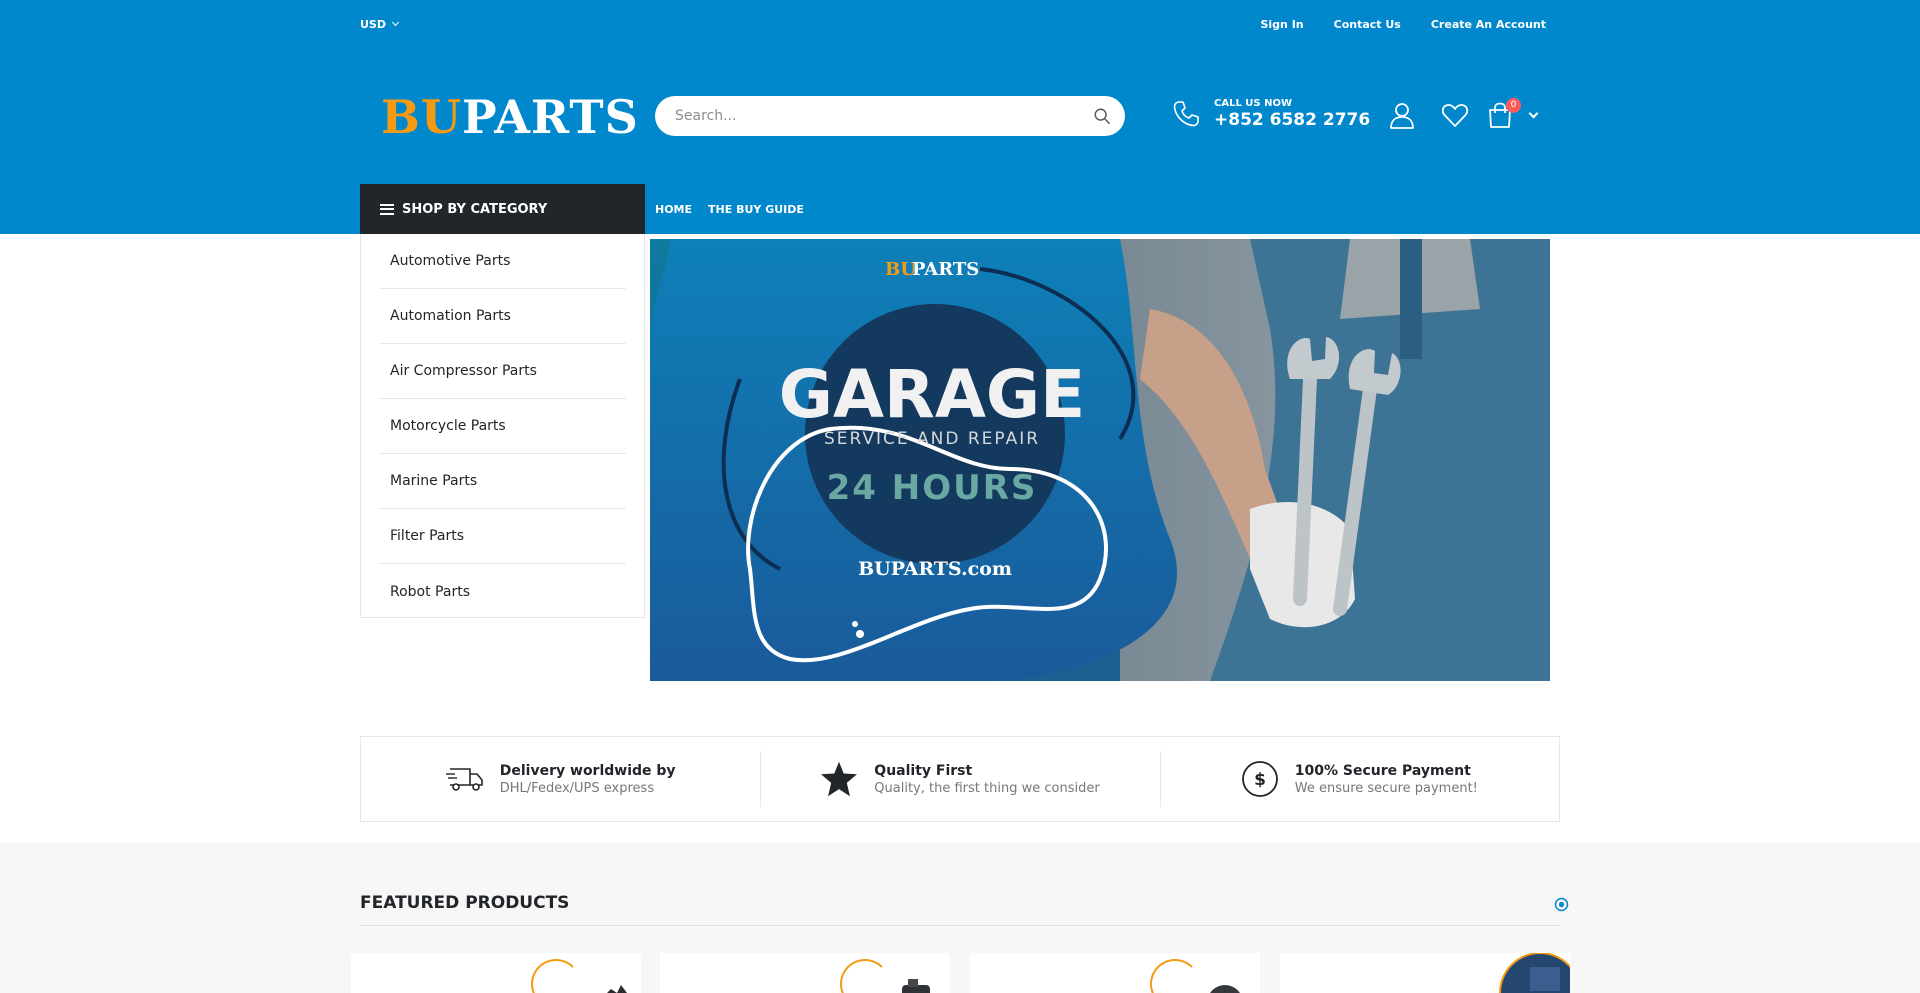  I want to click on feature-title: 100% Secure Payment, so click(1382, 770).